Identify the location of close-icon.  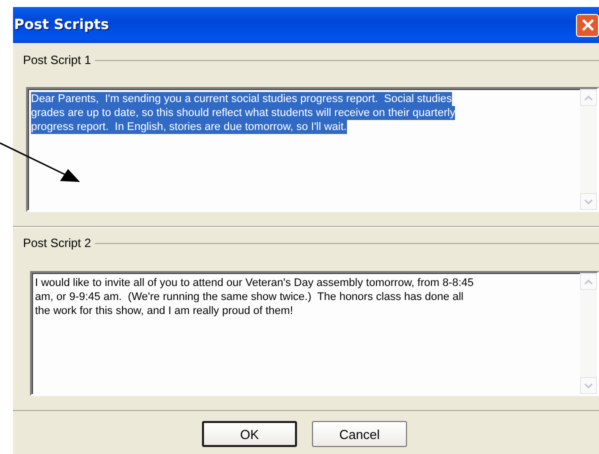
(588, 25).